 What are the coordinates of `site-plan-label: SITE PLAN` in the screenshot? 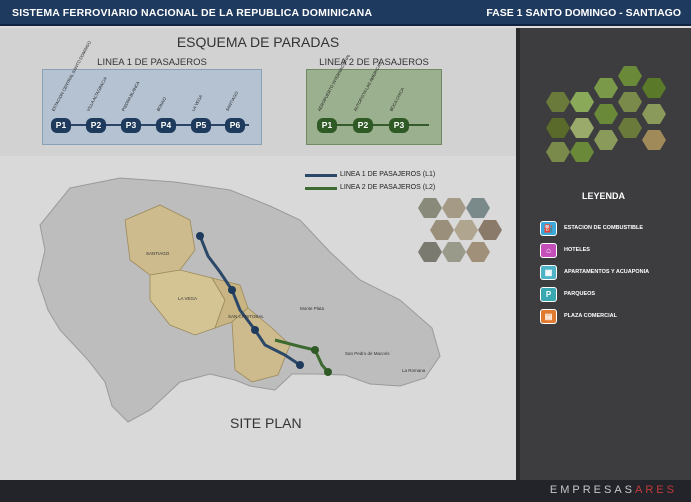 It's located at (266, 423).